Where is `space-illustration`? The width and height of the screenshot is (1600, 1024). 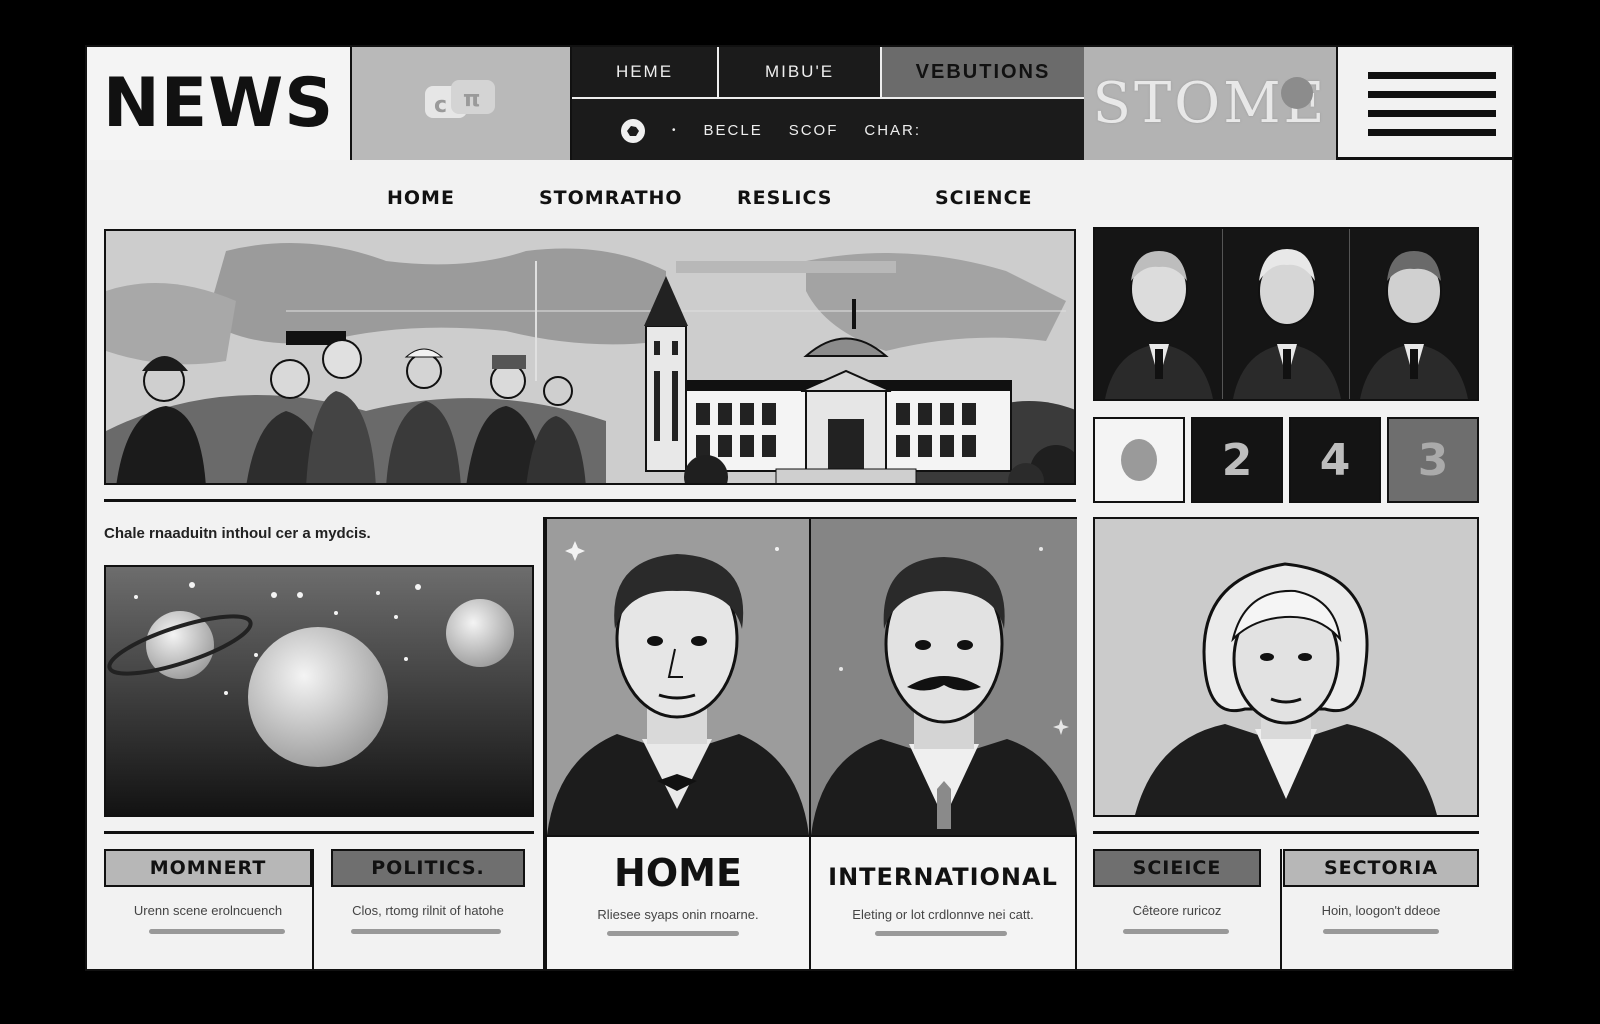 space-illustration is located at coordinates (319, 691).